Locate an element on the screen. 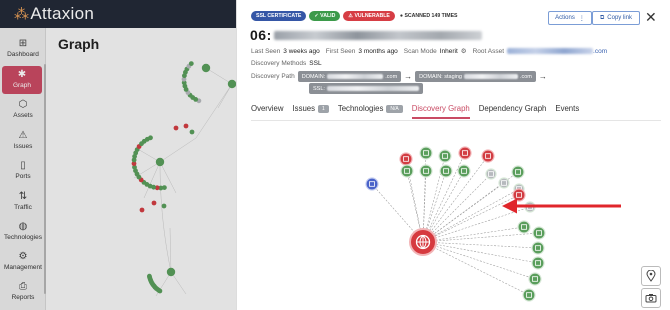 This screenshot has height=310, width=670. tab-label: Issues is located at coordinates (304, 108).